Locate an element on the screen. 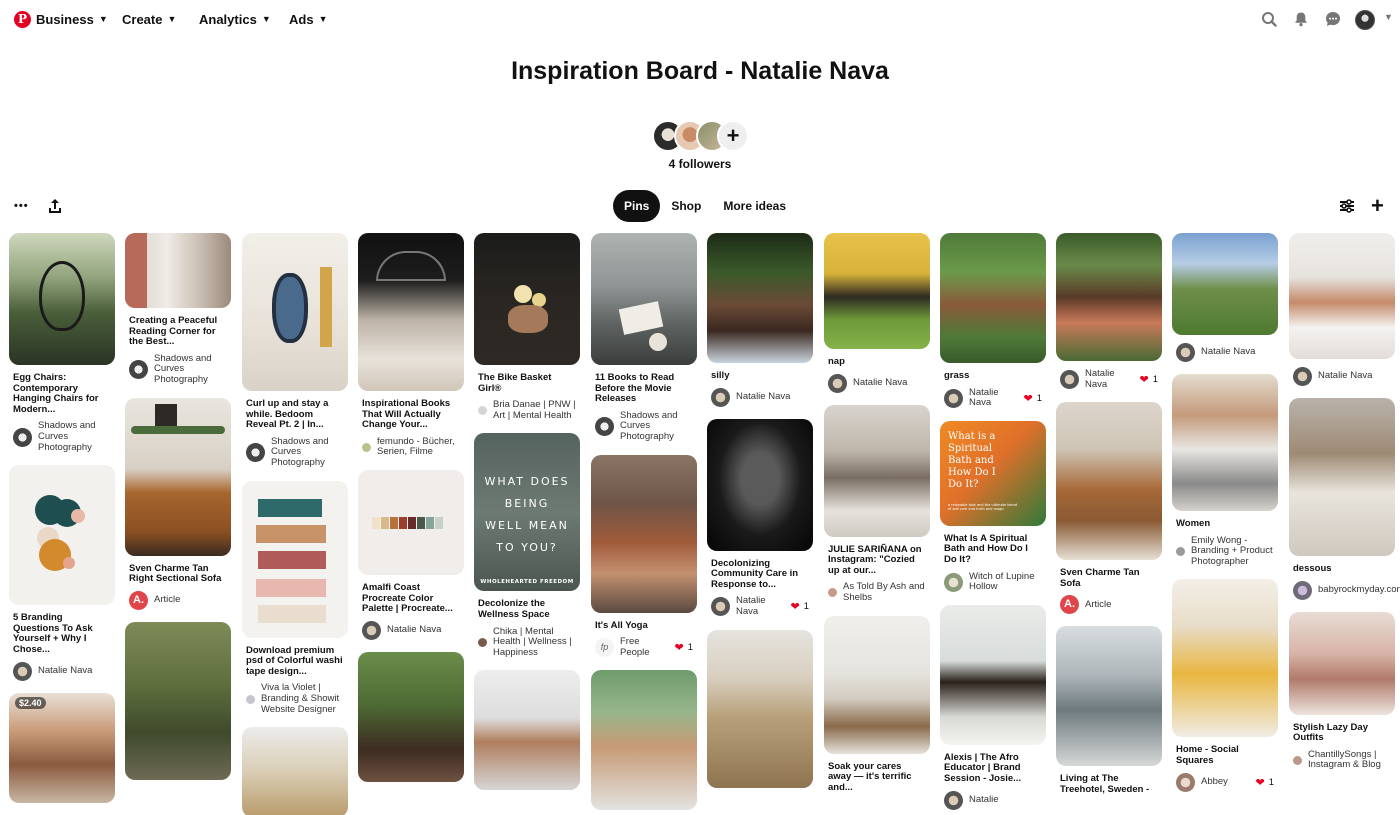 This screenshot has width=1400, height=815. pin-author: Bria Danae | PNW | Art | Mental Health is located at coordinates (534, 410).